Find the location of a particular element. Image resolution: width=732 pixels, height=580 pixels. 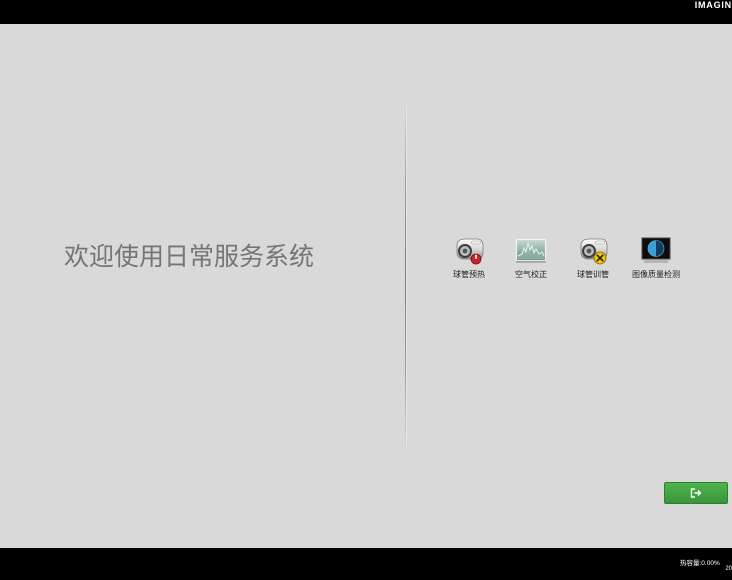

datetime-status: 20 is located at coordinates (728, 569).